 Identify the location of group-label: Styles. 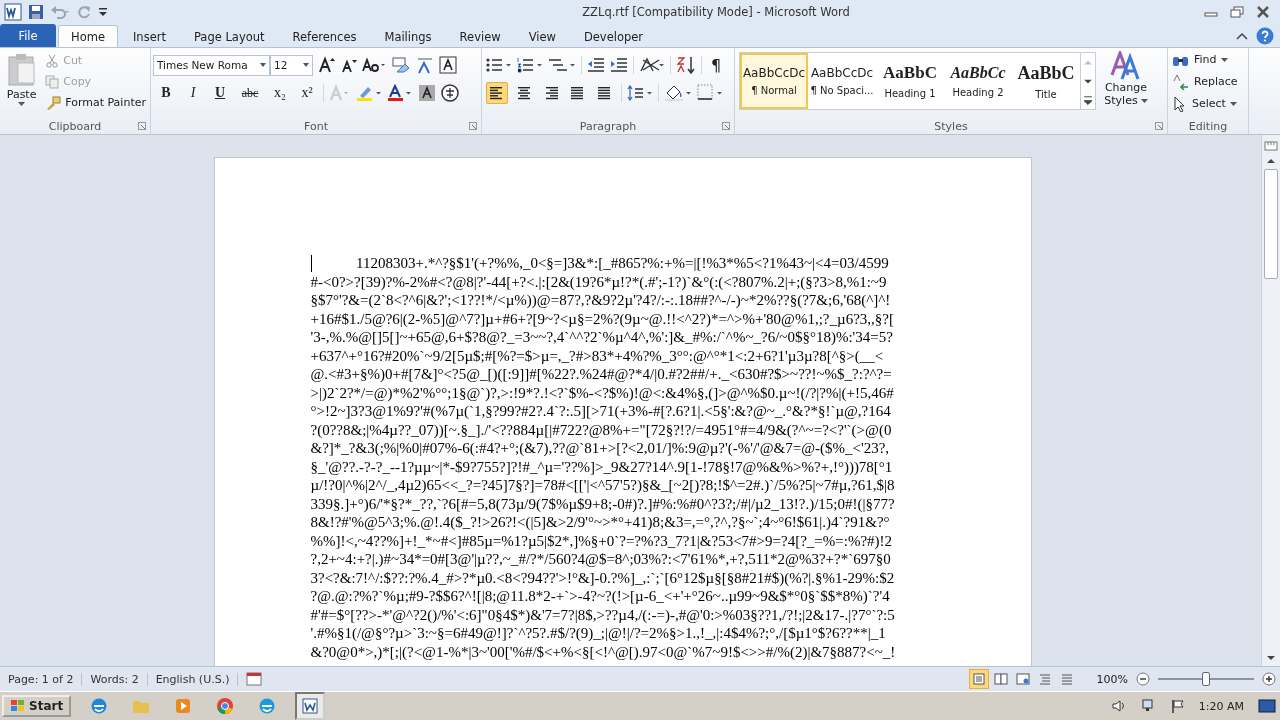
(951, 126).